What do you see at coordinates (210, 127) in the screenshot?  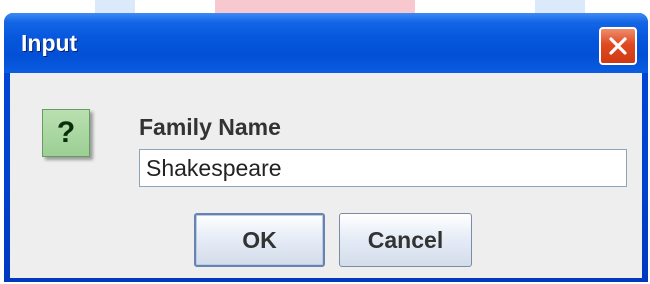 I see `family-name-label: Family Name` at bounding box center [210, 127].